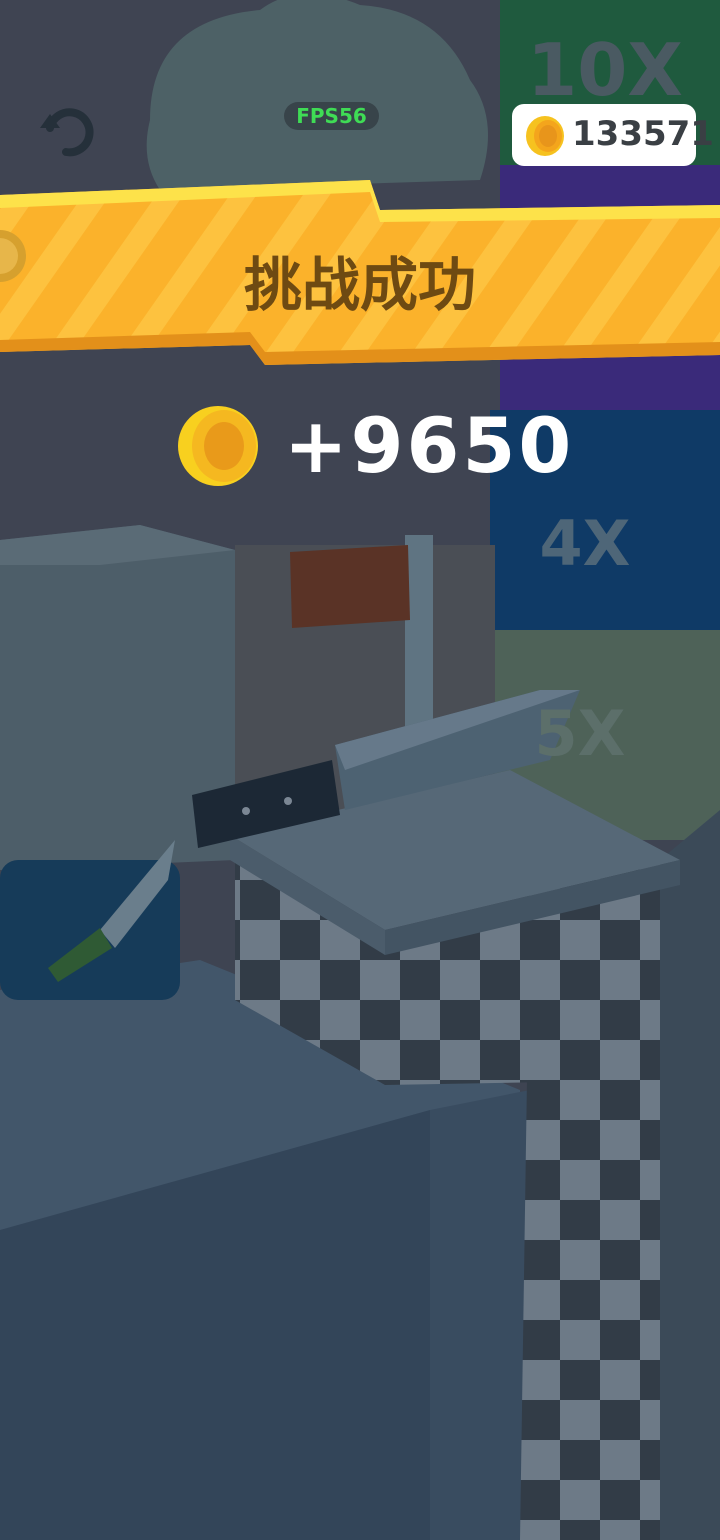 The height and width of the screenshot is (1540, 720). I want to click on challenge-success-title: 挑战成功, so click(359, 285).